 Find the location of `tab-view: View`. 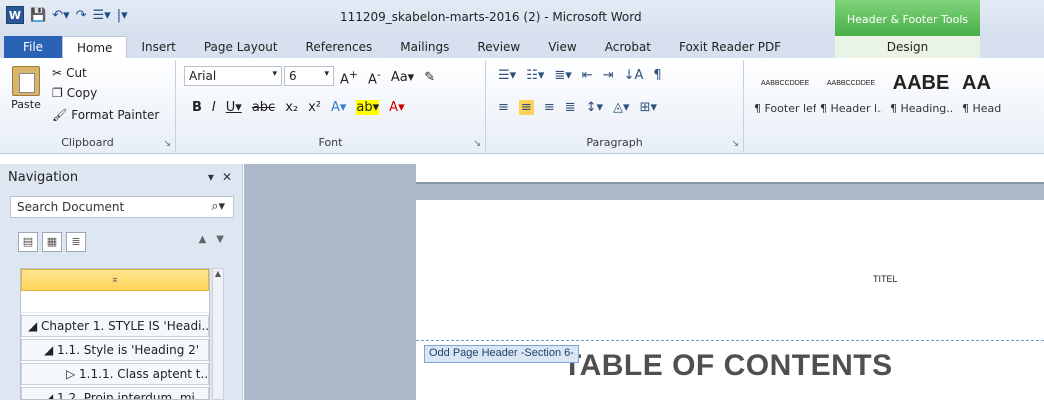

tab-view: View is located at coordinates (562, 47).